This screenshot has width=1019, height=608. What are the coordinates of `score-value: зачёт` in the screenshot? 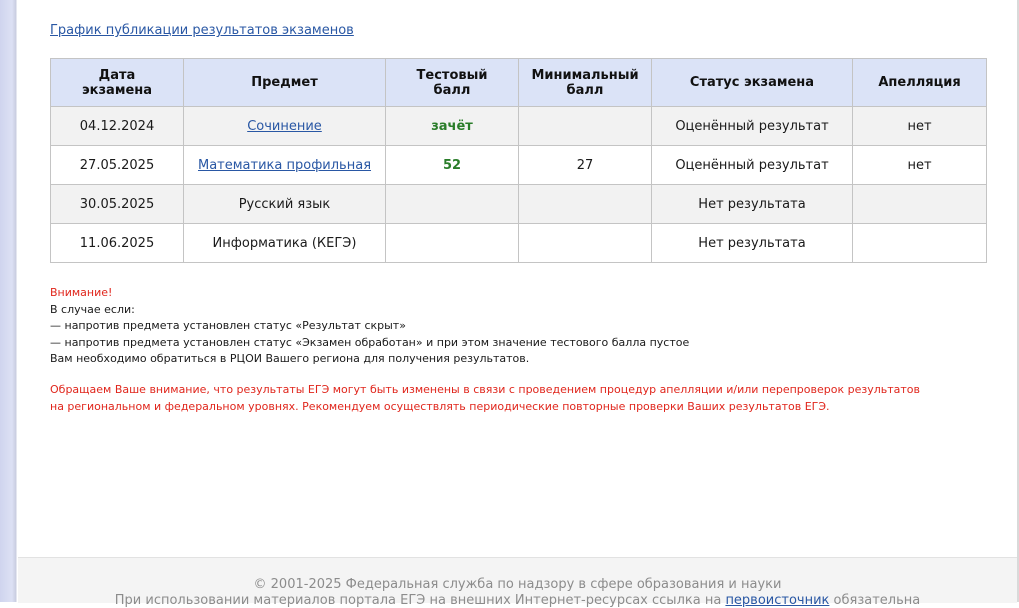 It's located at (452, 126).